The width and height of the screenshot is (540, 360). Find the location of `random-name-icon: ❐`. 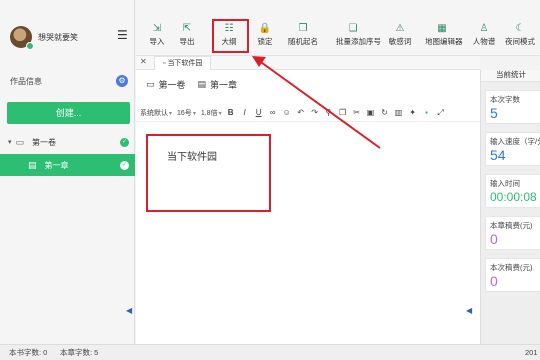

random-name-icon: ❐ is located at coordinates (303, 28).